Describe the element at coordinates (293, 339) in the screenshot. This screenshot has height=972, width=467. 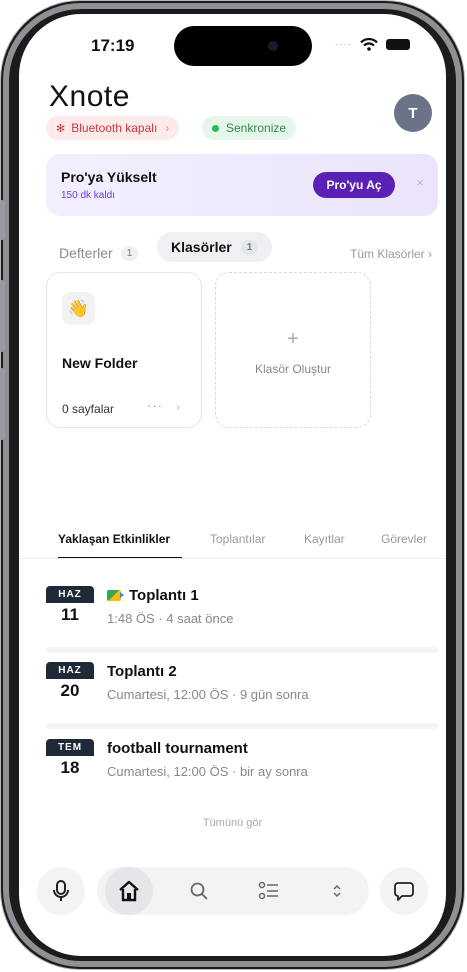
I see `plus-icon: +` at that location.